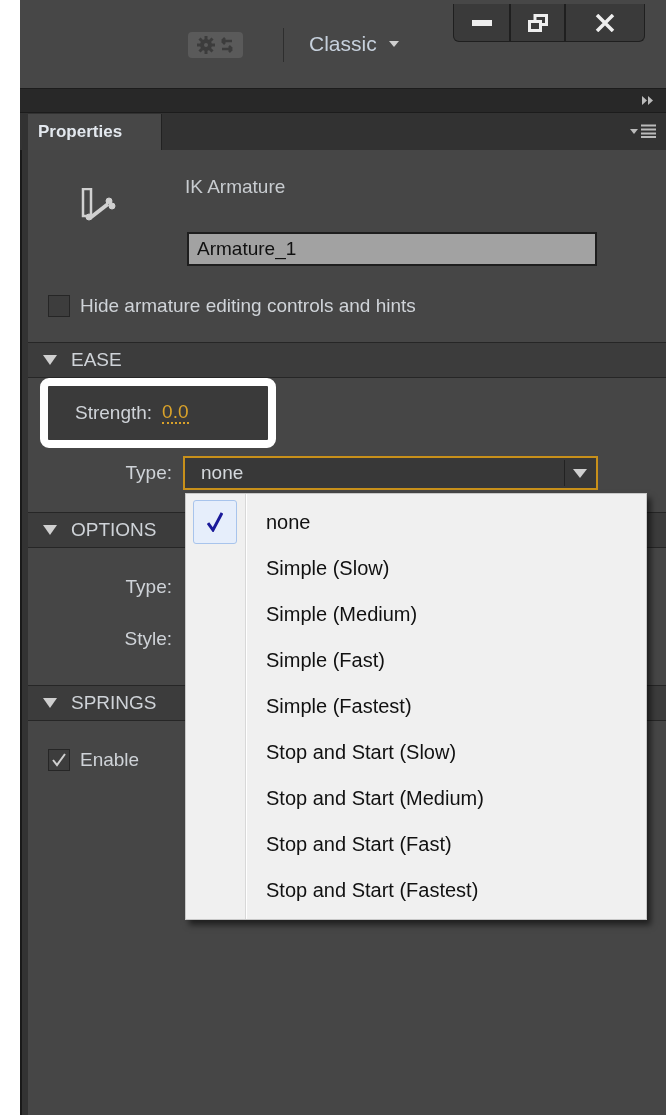 The height and width of the screenshot is (1115, 666). I want to click on menu-item: Simple (Medium), so click(416, 614).